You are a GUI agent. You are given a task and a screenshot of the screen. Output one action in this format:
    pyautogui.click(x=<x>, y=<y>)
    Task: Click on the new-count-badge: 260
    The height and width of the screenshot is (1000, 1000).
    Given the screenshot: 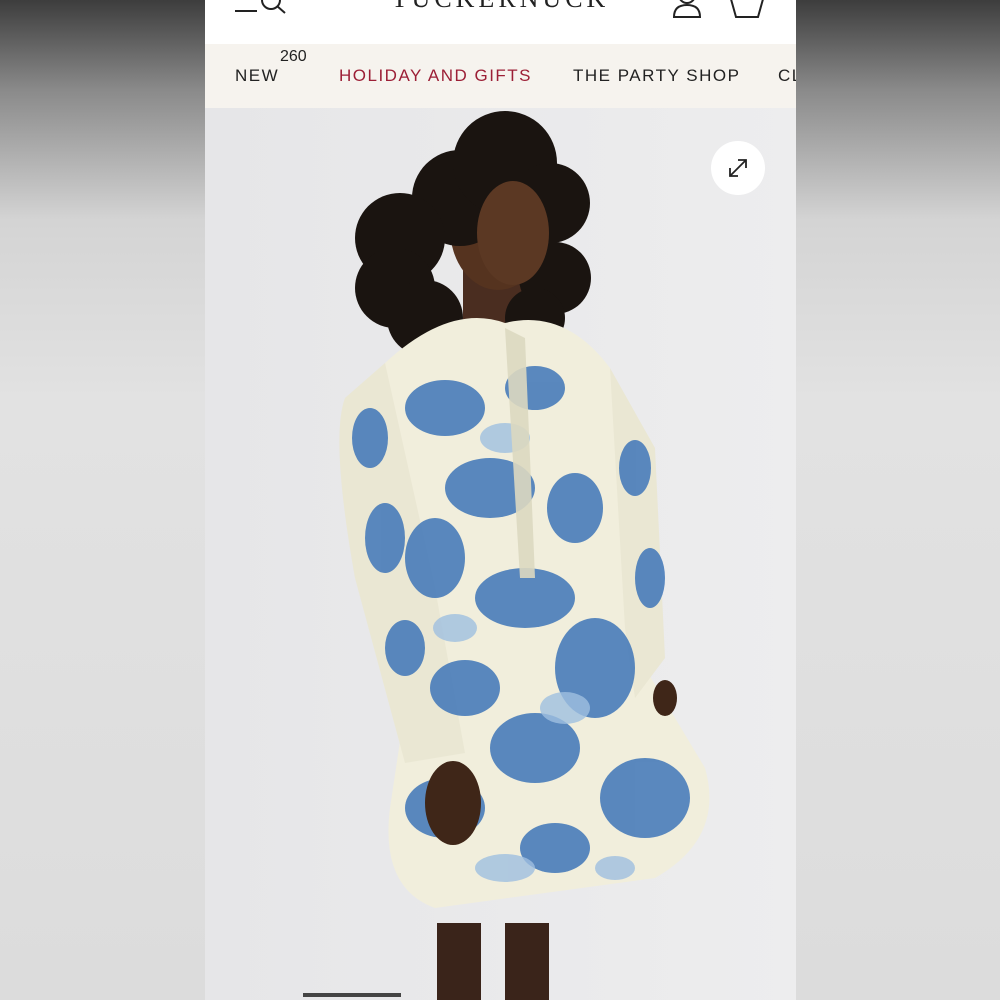 What is the action you would take?
    pyautogui.click(x=293, y=56)
    